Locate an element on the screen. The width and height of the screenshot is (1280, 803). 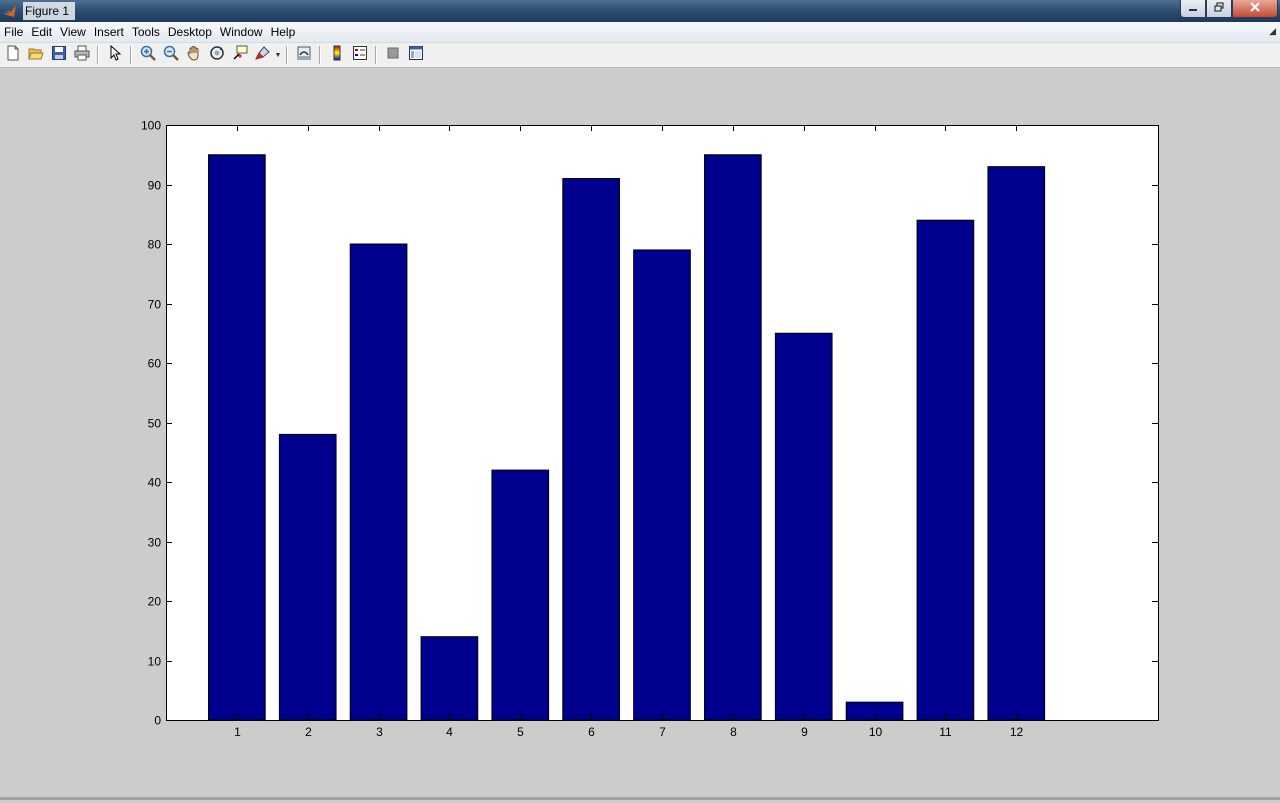
y-tick-label: 0 is located at coordinates (157, 721).